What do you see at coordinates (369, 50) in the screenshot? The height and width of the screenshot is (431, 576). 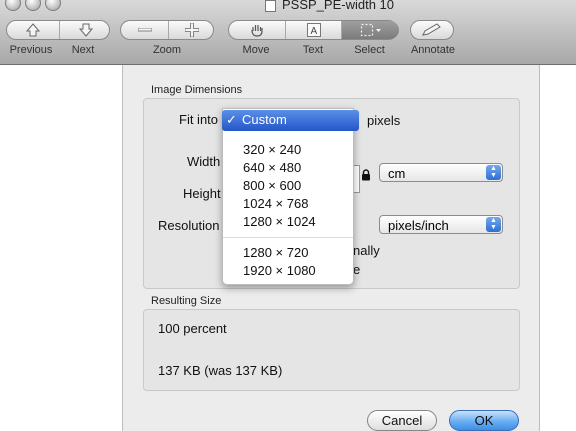 I see `select-label: Select` at bounding box center [369, 50].